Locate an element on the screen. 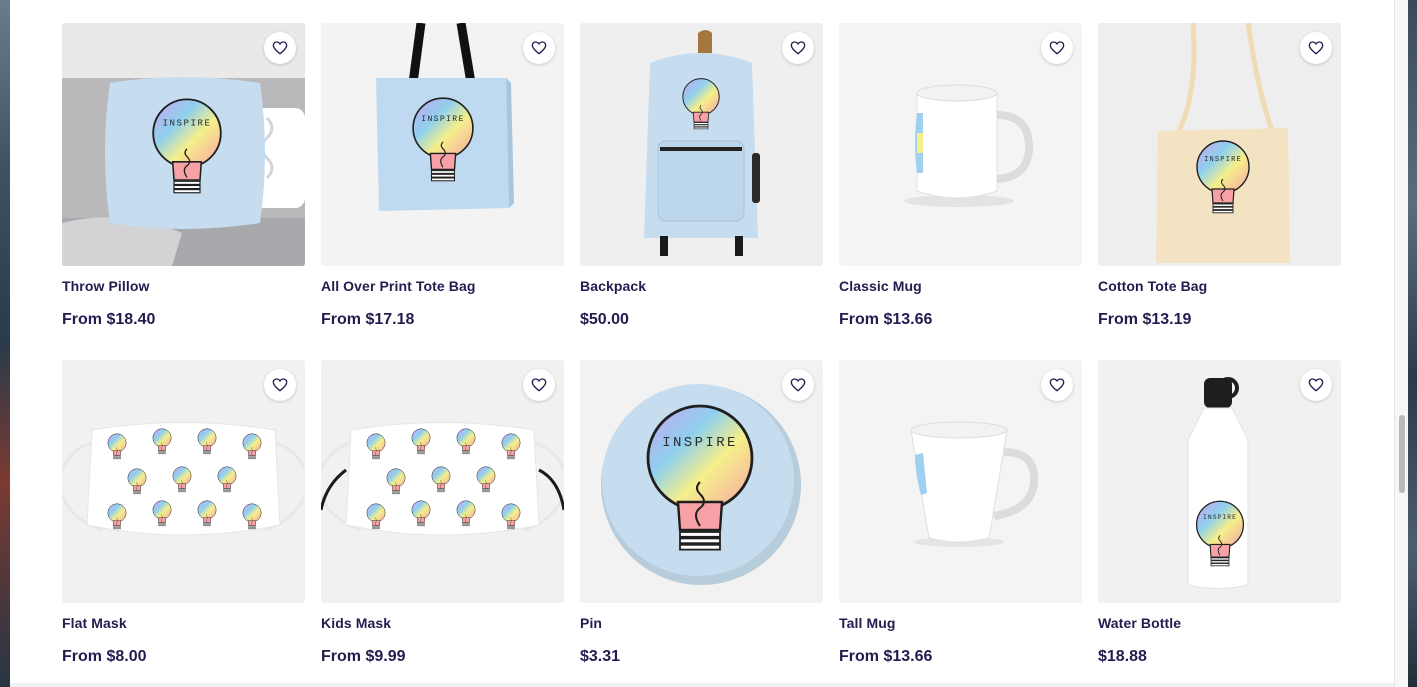  product-price: From $17.18 is located at coordinates (368, 319).